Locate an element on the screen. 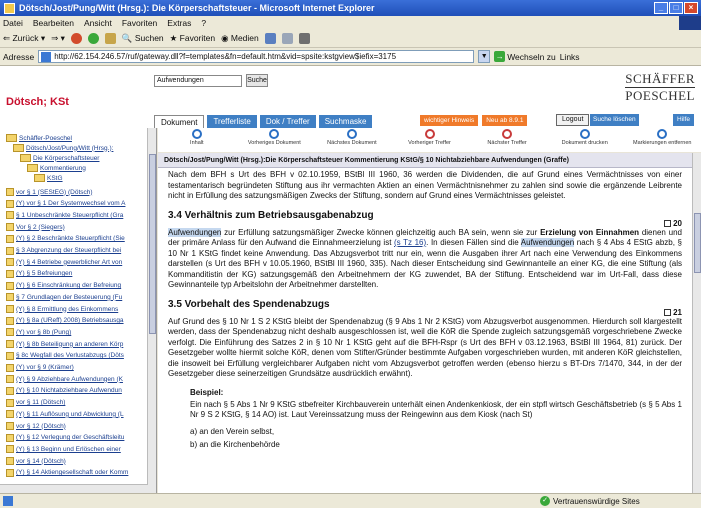  maximize-button: □ is located at coordinates (676, 8).